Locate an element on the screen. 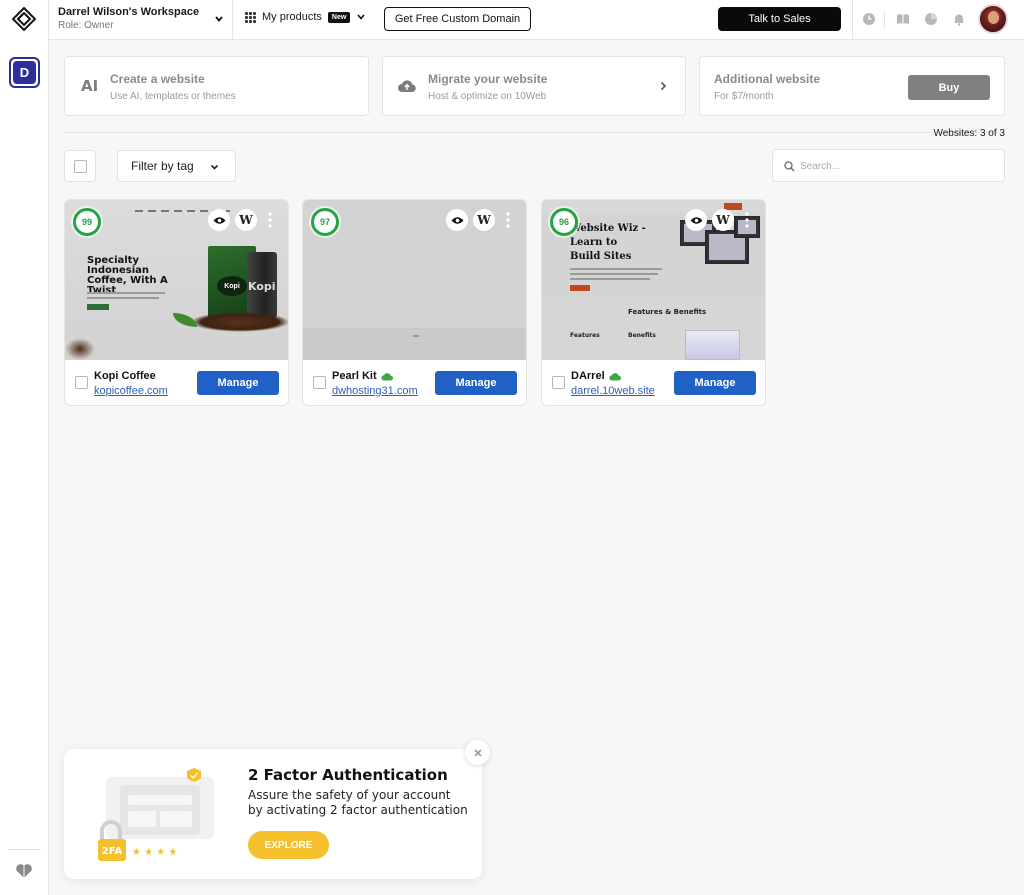 This screenshot has height=895, width=1024. site-name: Pearl Kit is located at coordinates (362, 376).